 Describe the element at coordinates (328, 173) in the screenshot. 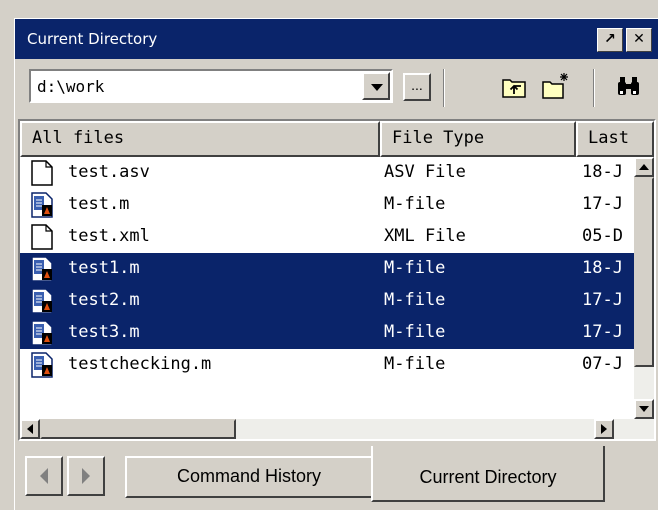

I see `table-row: test.asv ASV File 18-J` at that location.